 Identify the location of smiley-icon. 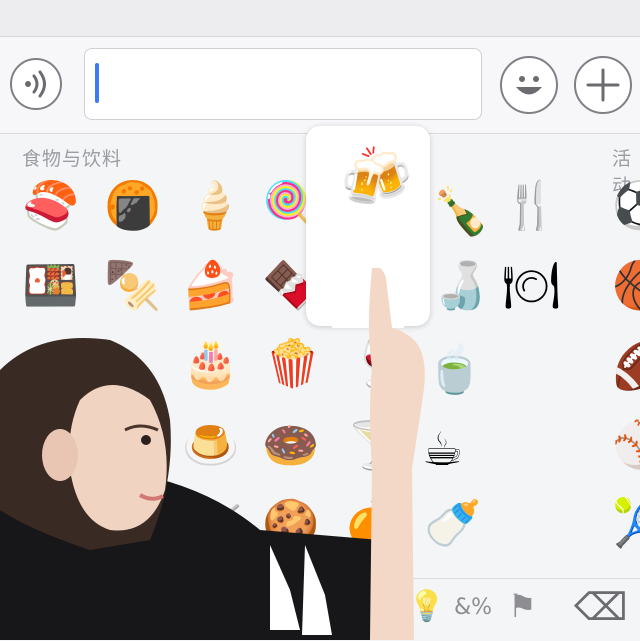
(529, 85).